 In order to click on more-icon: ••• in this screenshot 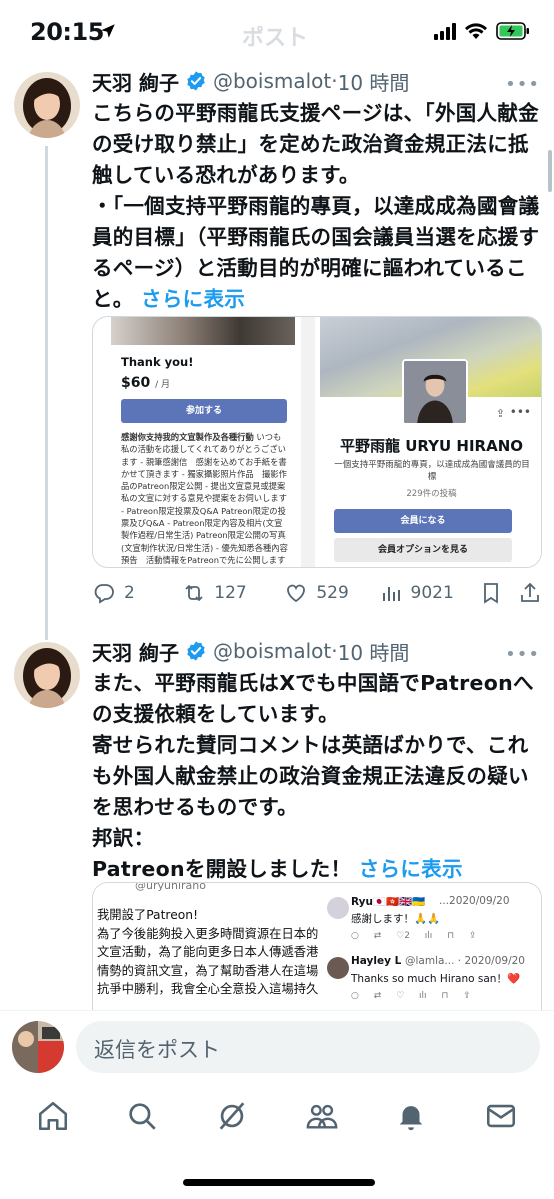, I will do `click(520, 412)`.